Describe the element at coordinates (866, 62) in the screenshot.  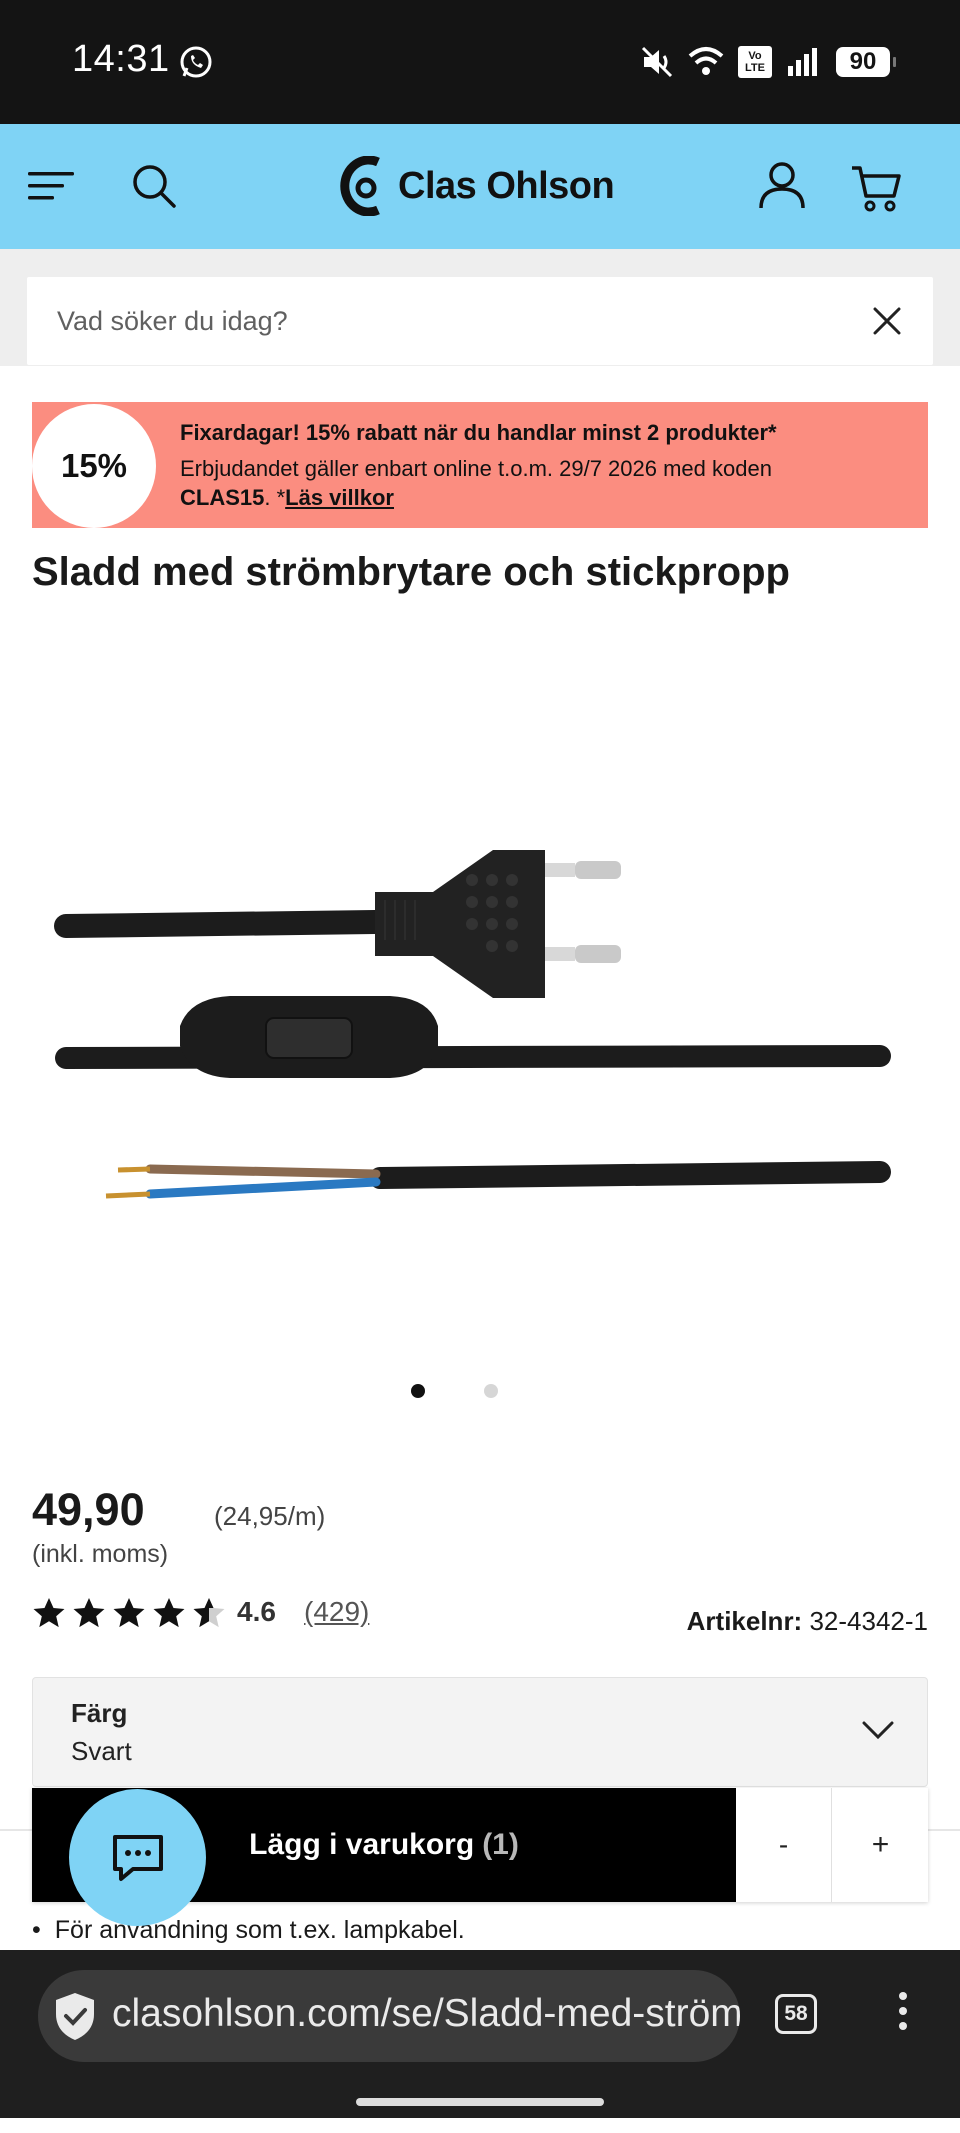
I see `battery-icon: 90` at that location.